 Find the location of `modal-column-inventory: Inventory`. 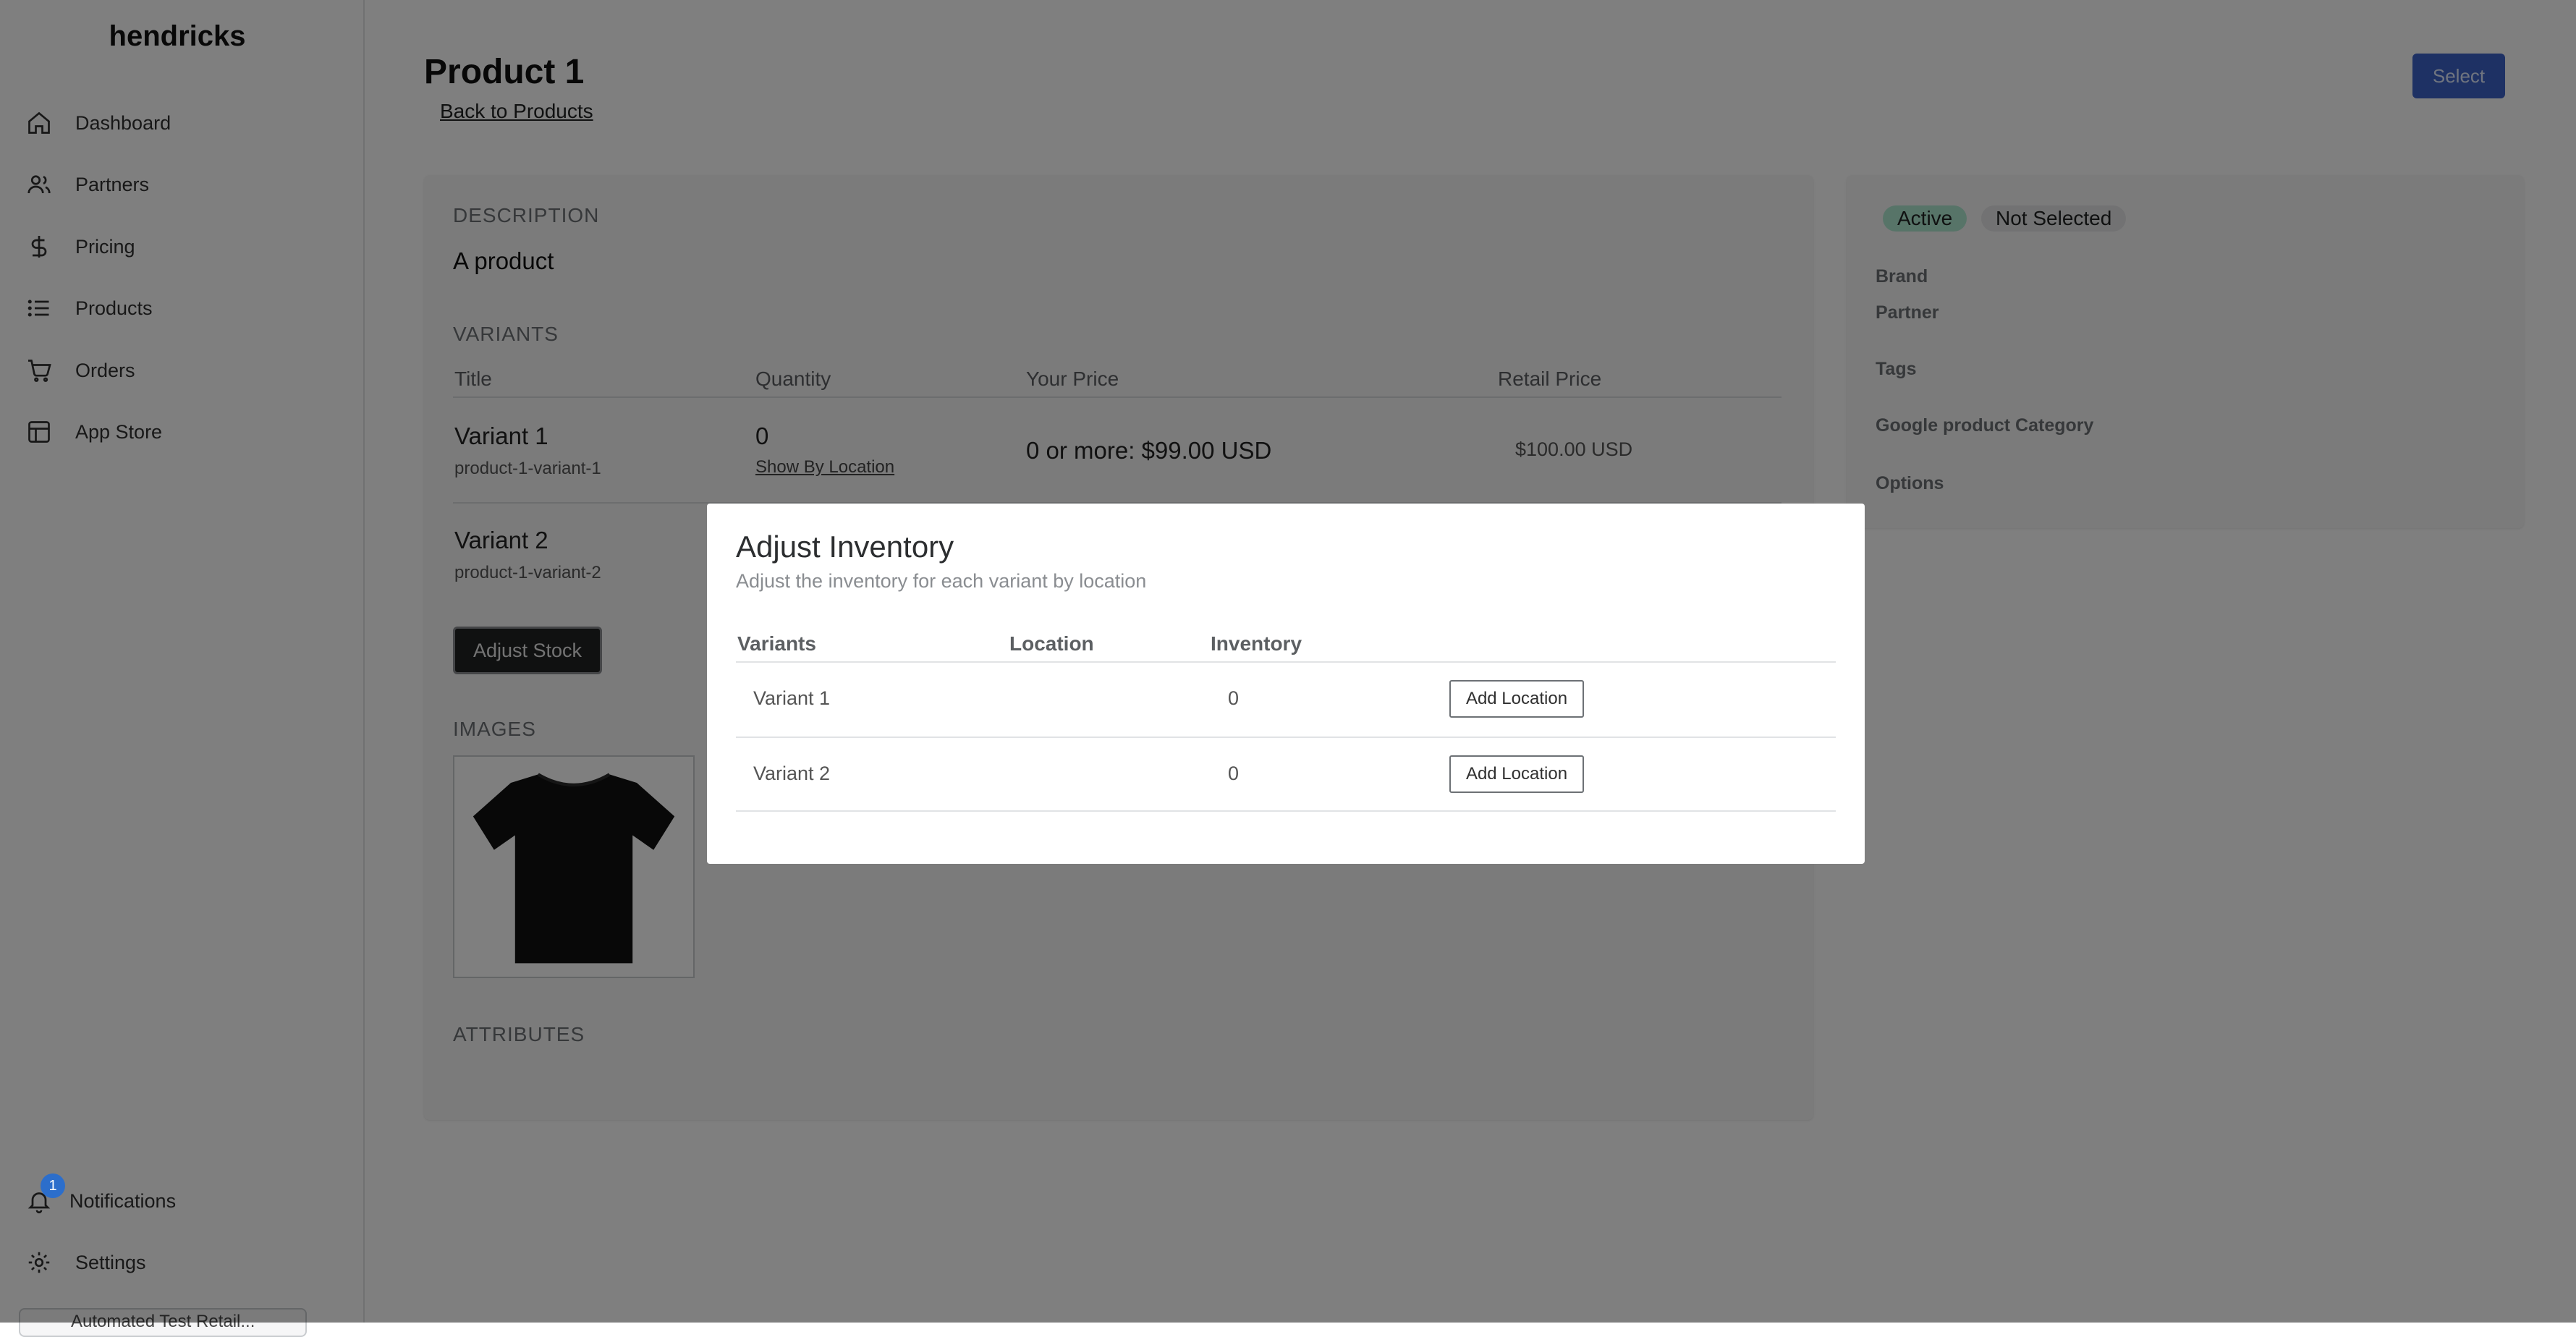

modal-column-inventory: Inventory is located at coordinates (1256, 643).